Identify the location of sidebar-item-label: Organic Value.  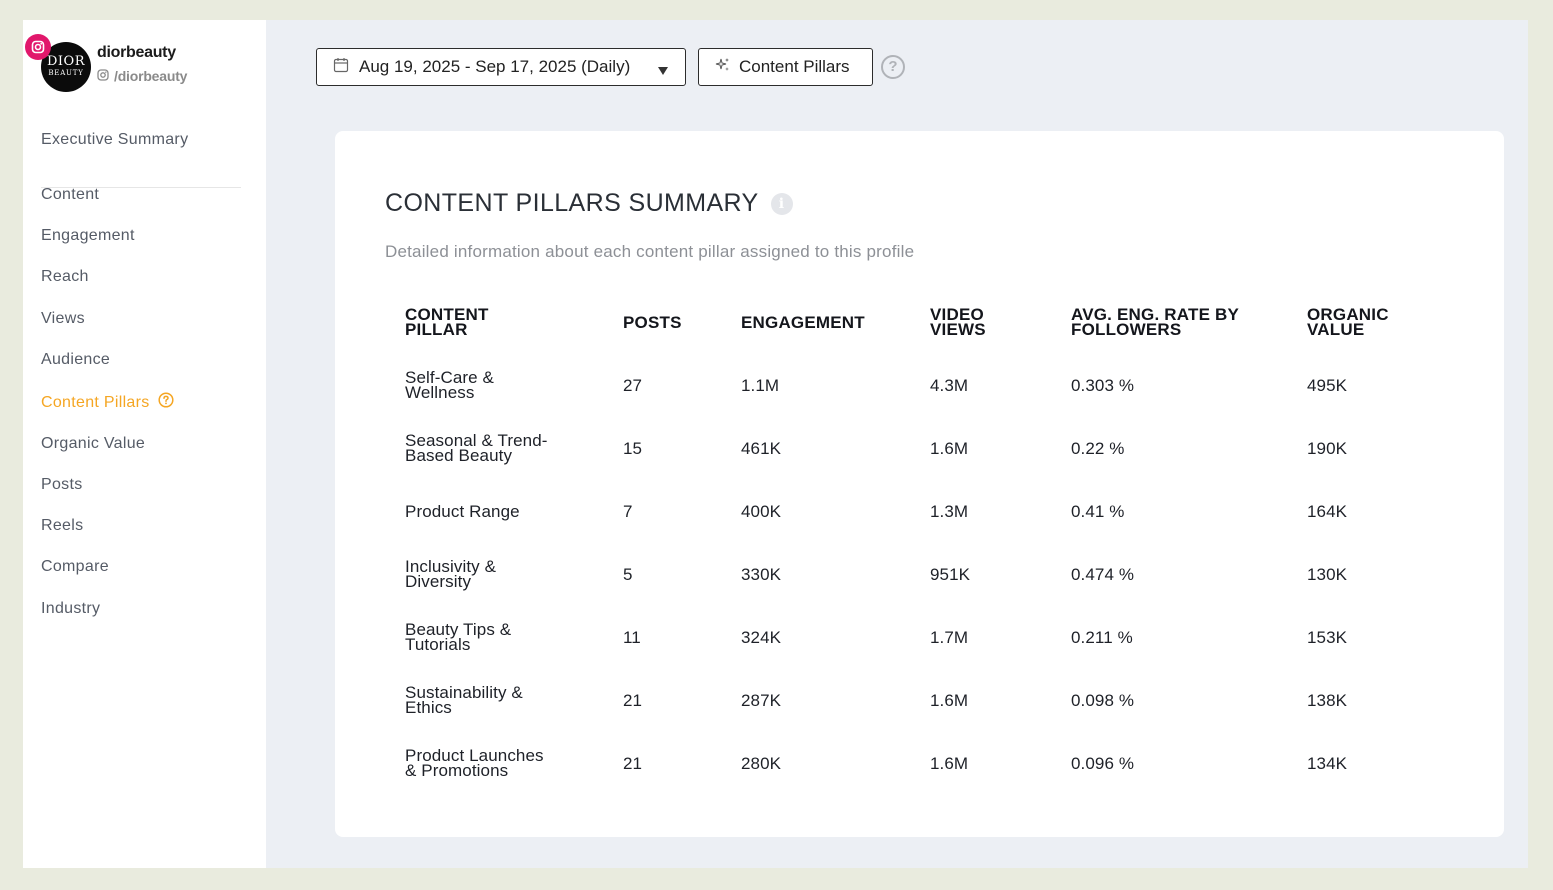
(93, 443).